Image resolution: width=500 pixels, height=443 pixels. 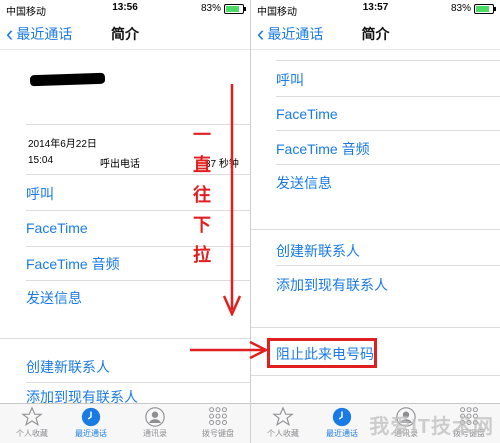 What do you see at coordinates (155, 417) in the screenshot?
I see `contacts-icon` at bounding box center [155, 417].